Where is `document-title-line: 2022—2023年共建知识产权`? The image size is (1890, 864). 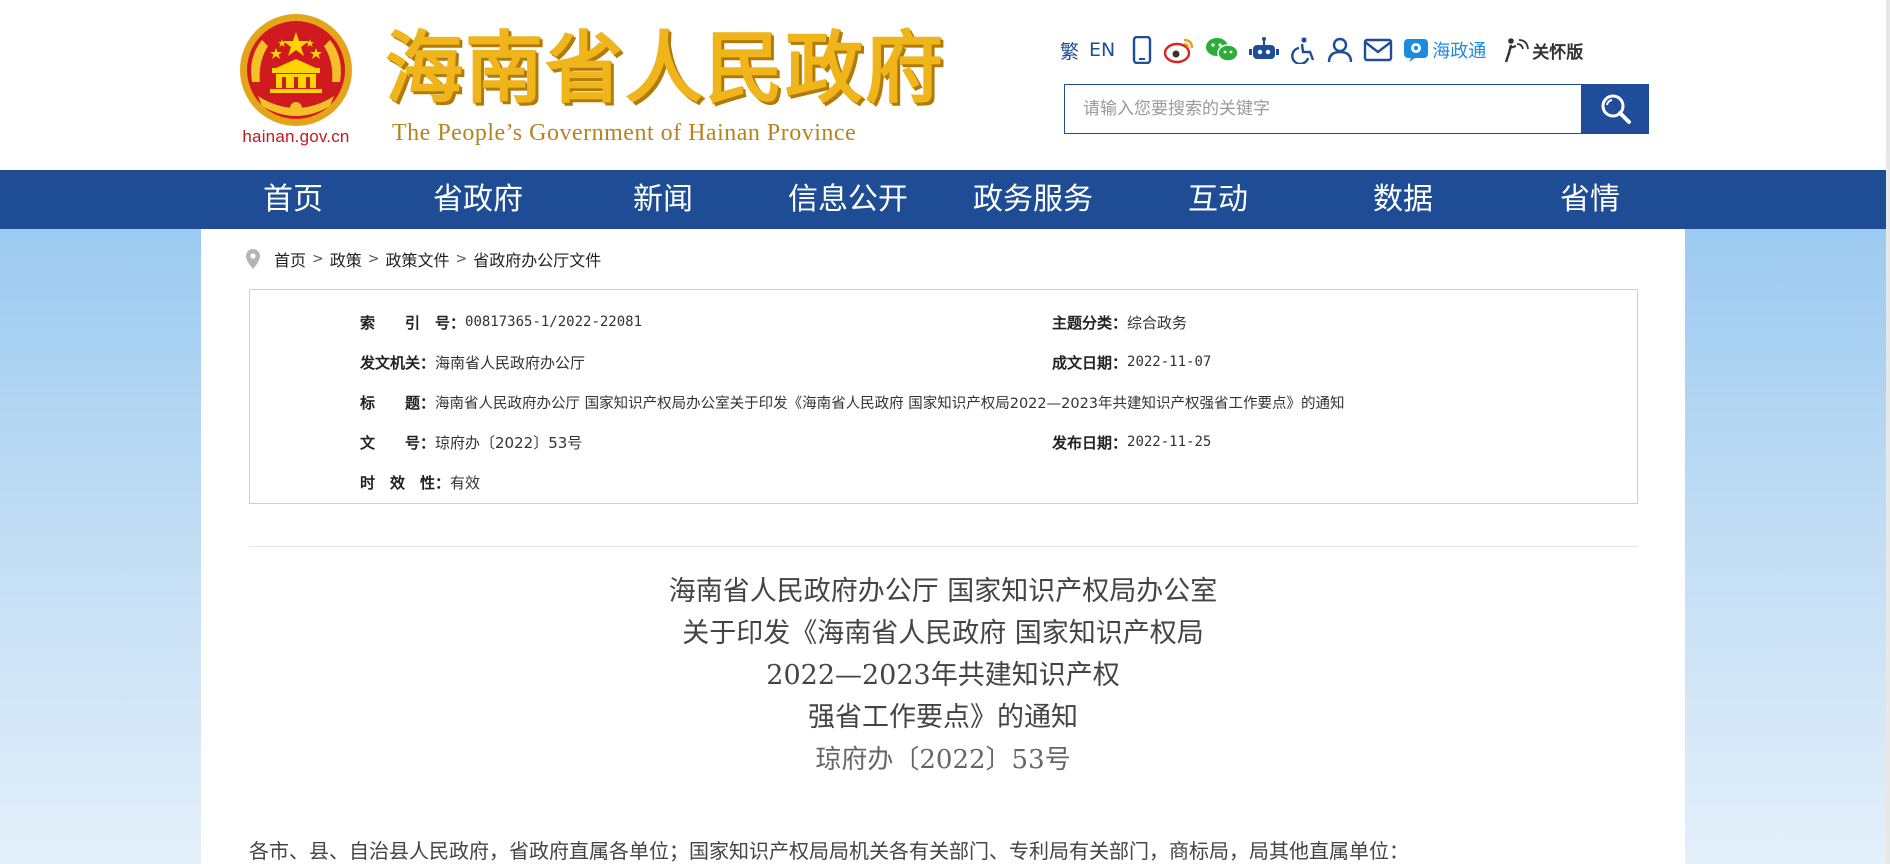 document-title-line: 2022—2023年共建知识产权 is located at coordinates (943, 675).